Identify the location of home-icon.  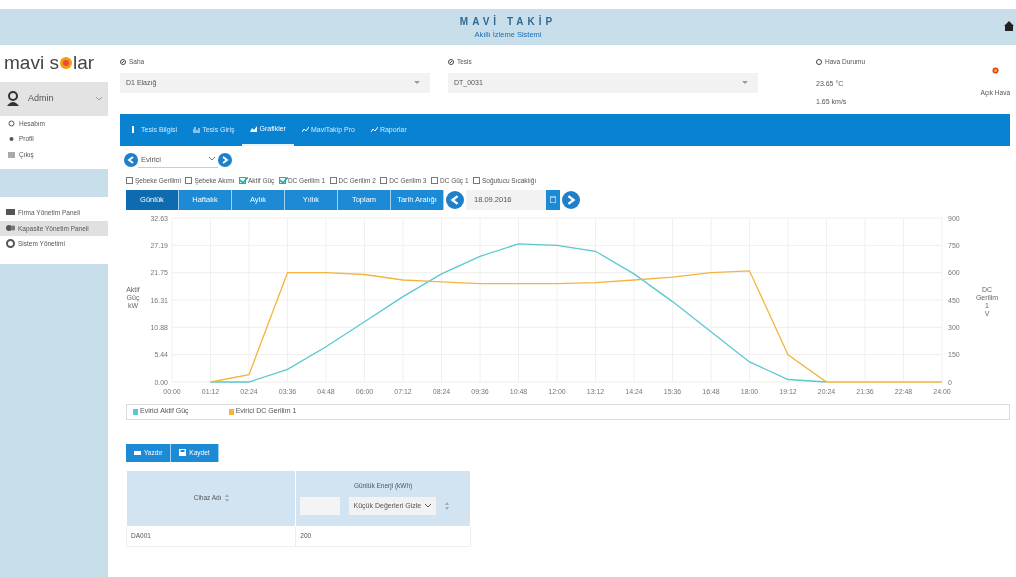
(1009, 26).